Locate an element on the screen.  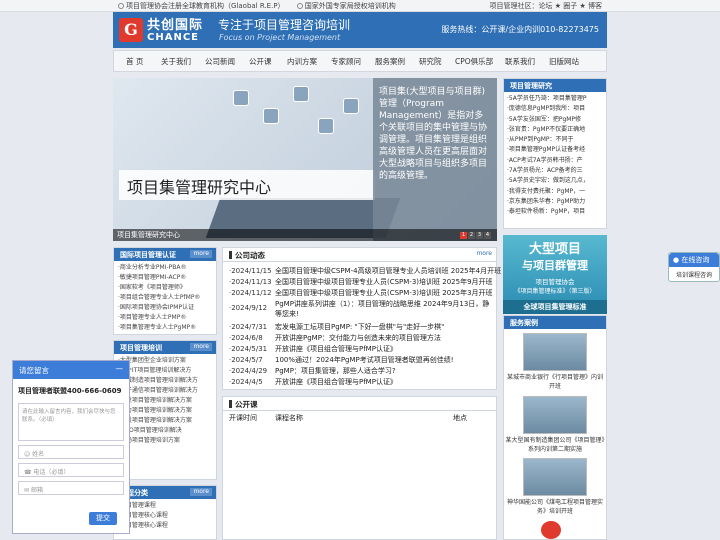
list-item: ·建设项目管理培训解决方案 is located at coordinates (165, 421).